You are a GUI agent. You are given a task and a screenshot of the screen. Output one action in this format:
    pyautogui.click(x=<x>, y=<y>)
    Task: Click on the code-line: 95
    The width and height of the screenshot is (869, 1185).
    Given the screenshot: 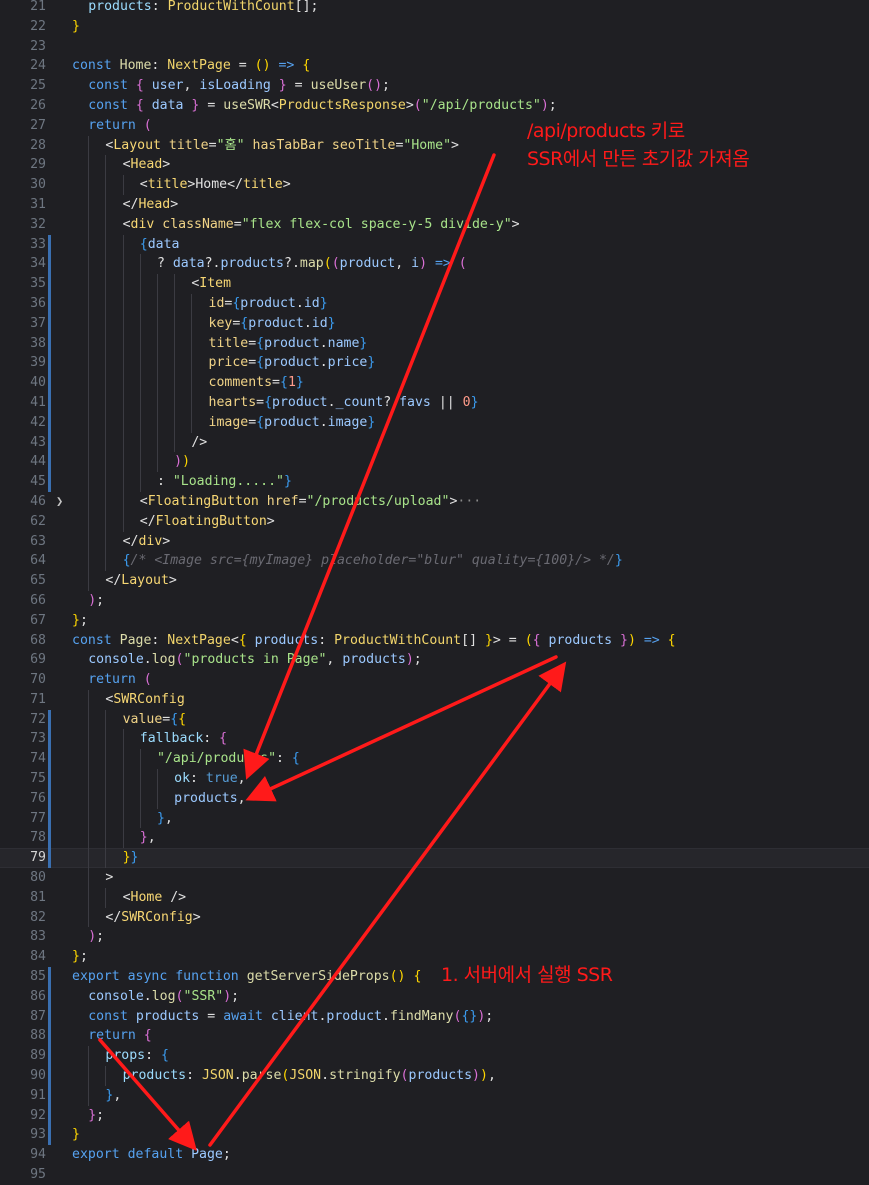 What is the action you would take?
    pyautogui.click(x=434, y=1175)
    